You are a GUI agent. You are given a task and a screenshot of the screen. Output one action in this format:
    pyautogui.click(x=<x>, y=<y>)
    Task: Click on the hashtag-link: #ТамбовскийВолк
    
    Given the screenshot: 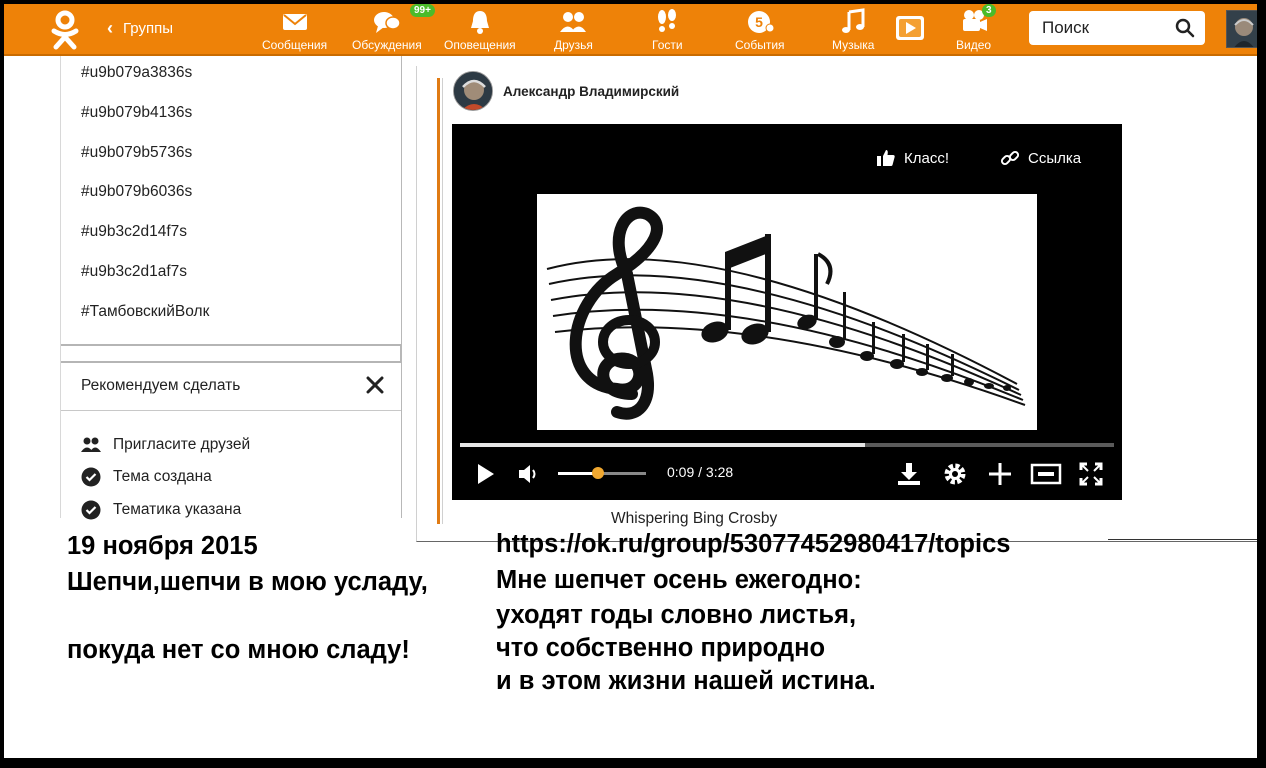 What is the action you would take?
    pyautogui.click(x=145, y=312)
    